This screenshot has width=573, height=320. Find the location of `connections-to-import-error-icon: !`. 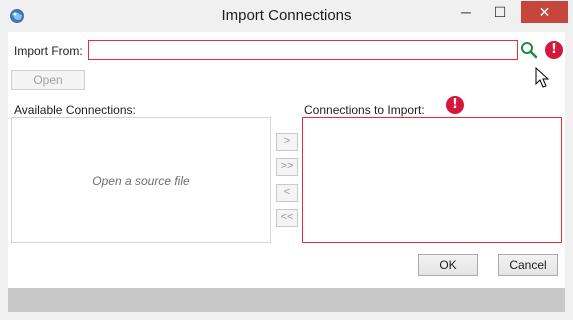

connections-to-import-error-icon: ! is located at coordinates (455, 105).